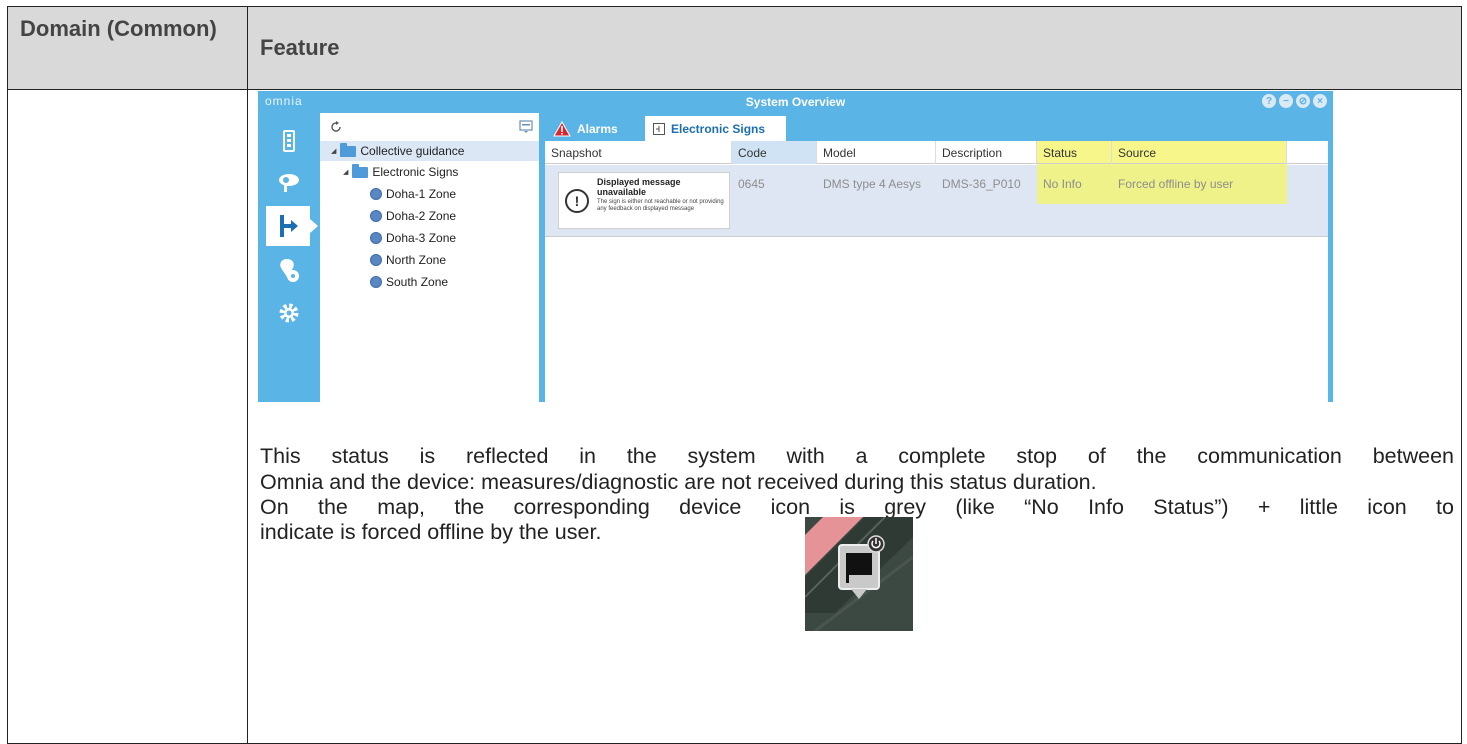  I want to click on tree-item-north-zone: North Zone, so click(408, 260).